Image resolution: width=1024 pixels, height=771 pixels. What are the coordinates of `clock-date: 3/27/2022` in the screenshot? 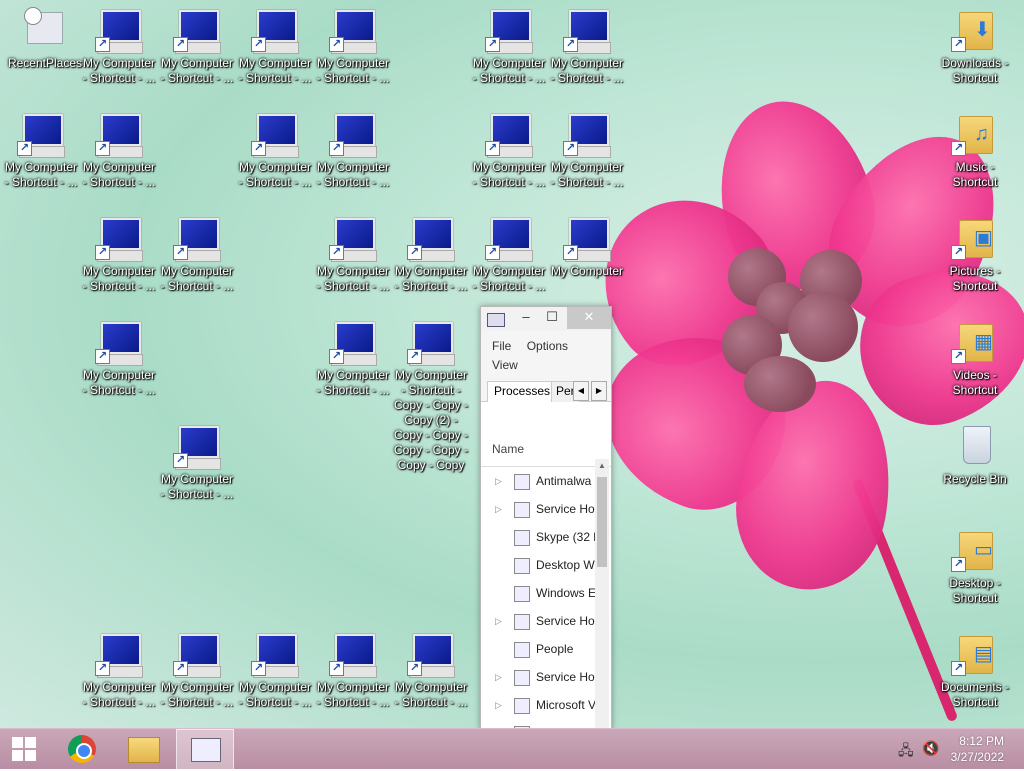 It's located at (977, 757).